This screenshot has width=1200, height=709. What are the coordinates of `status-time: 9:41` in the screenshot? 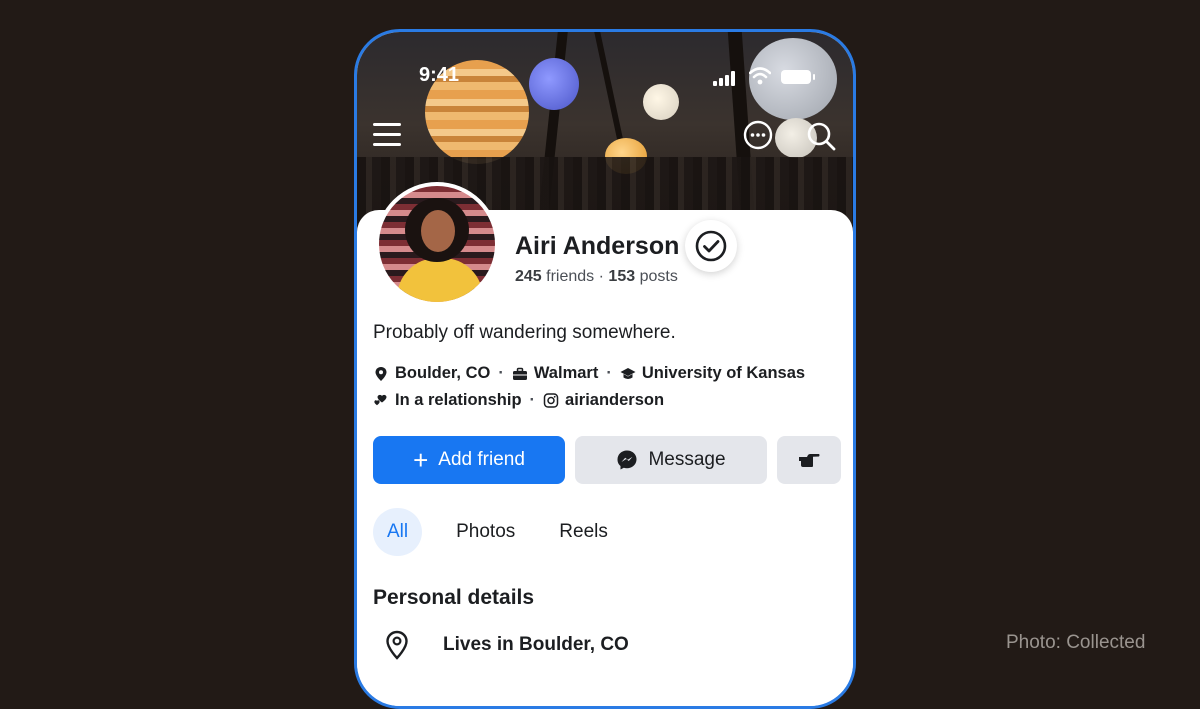 It's located at (439, 75).